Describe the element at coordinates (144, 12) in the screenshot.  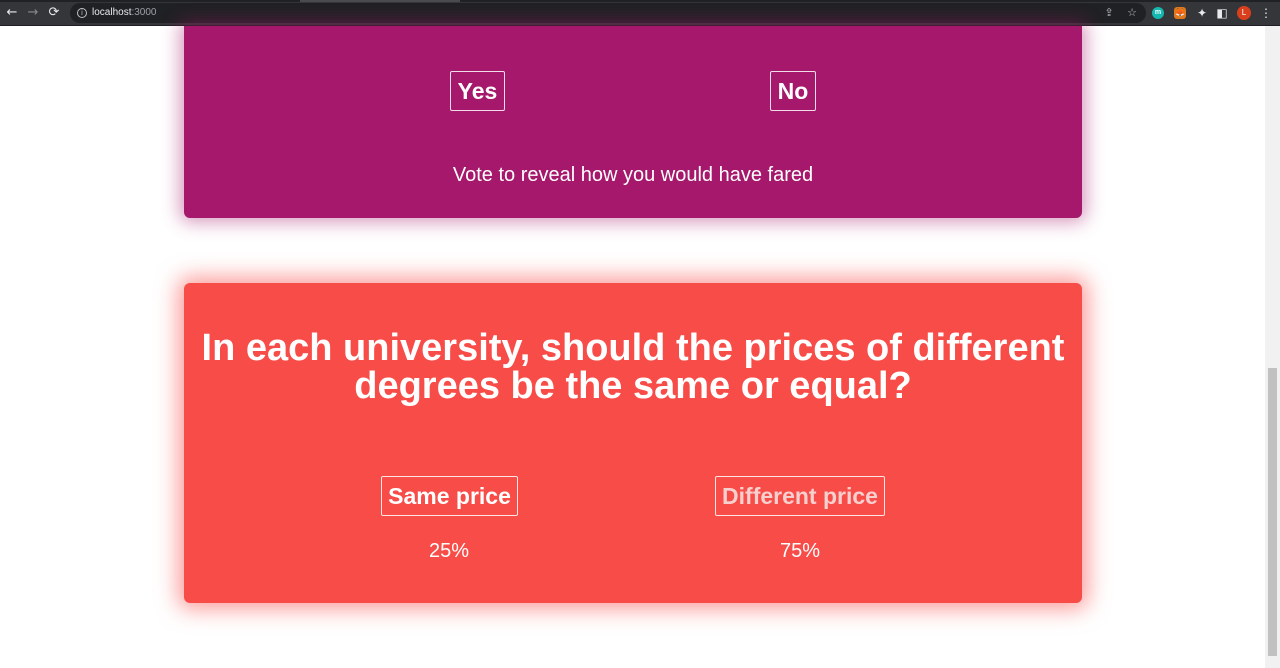
I see `url-port: :3000` at that location.